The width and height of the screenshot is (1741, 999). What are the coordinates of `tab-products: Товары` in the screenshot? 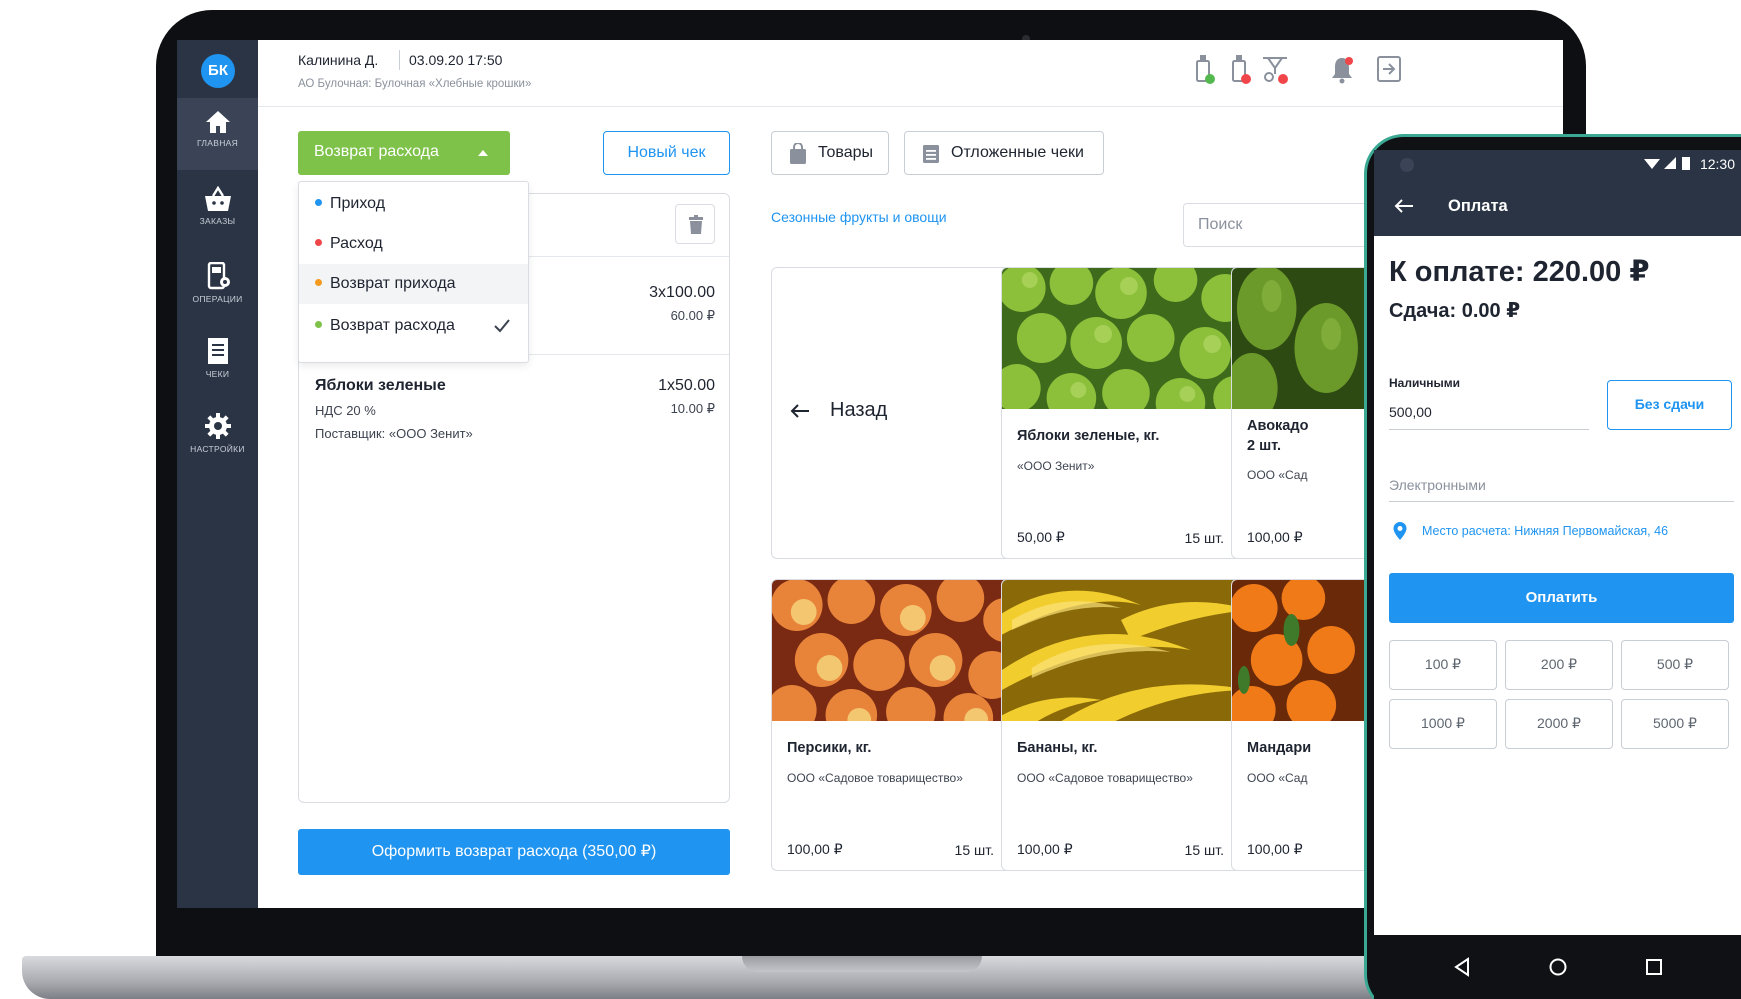 It's located at (830, 153).